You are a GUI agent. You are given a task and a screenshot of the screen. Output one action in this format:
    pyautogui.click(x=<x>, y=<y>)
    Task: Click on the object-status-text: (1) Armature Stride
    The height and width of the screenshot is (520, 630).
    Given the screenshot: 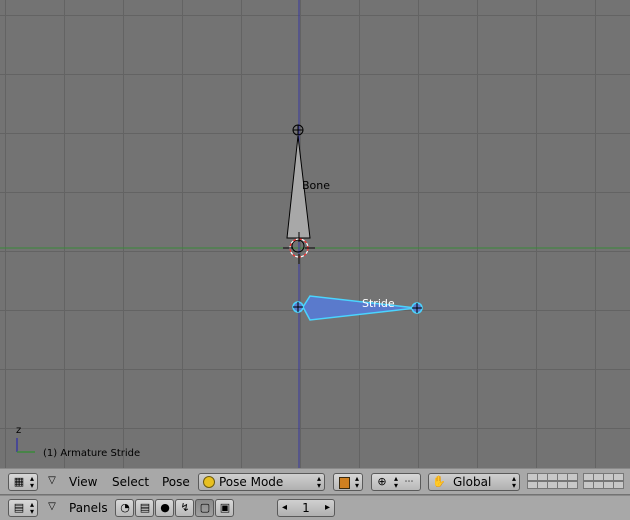 What is the action you would take?
    pyautogui.click(x=92, y=453)
    